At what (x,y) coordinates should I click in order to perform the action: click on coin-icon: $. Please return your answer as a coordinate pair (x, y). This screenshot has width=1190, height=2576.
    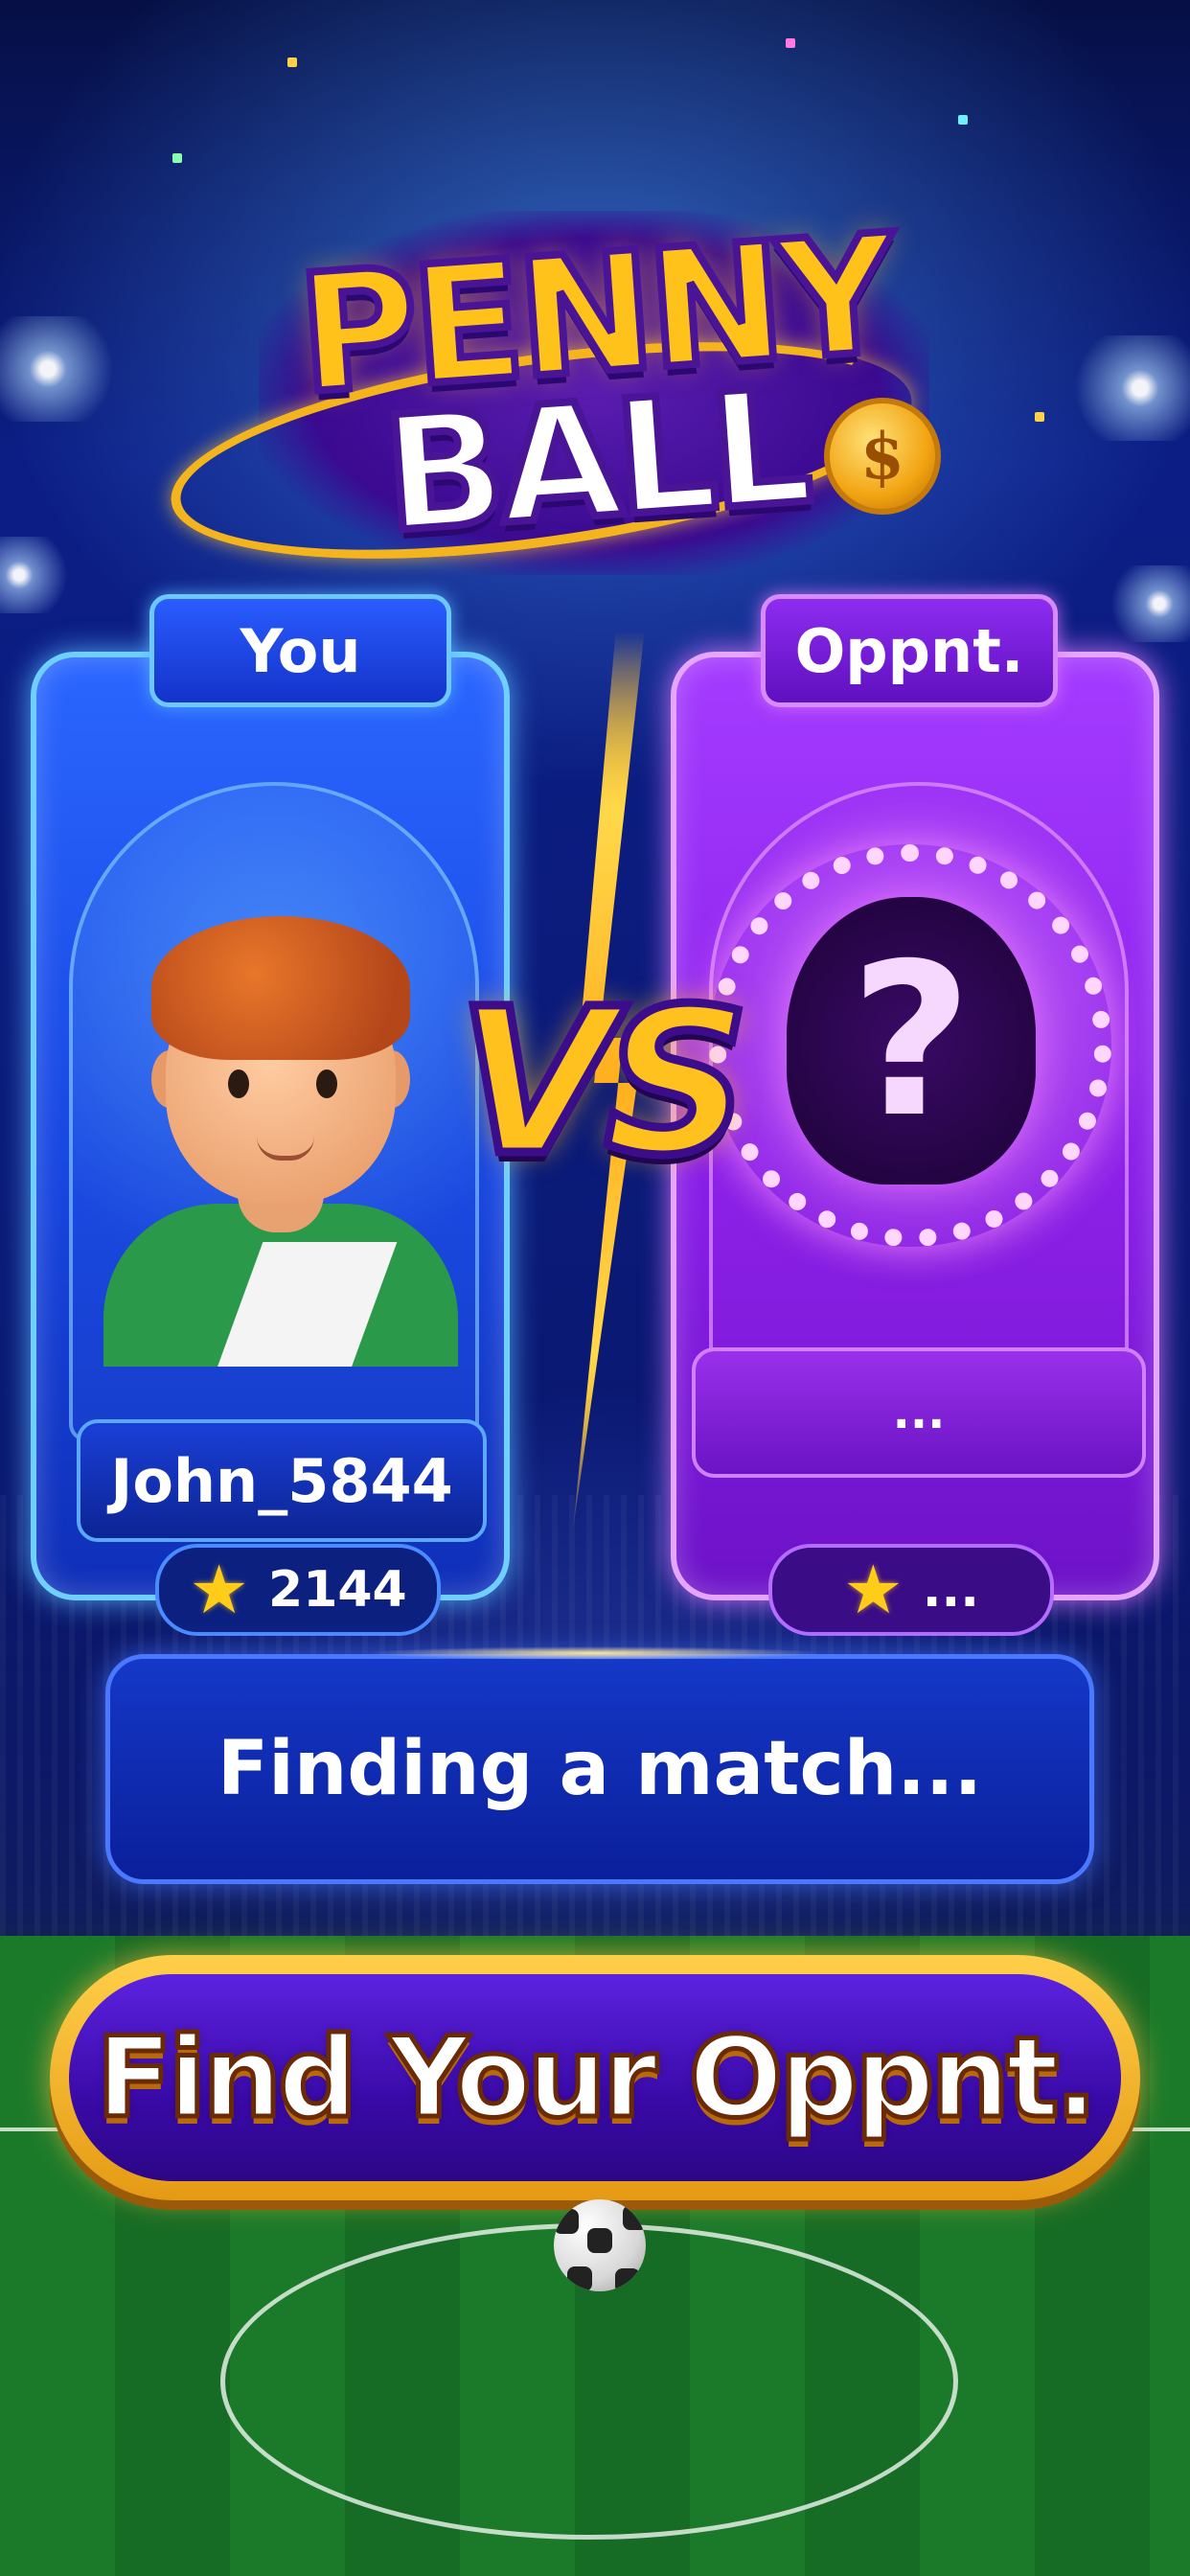
    Looking at the image, I should click on (883, 456).